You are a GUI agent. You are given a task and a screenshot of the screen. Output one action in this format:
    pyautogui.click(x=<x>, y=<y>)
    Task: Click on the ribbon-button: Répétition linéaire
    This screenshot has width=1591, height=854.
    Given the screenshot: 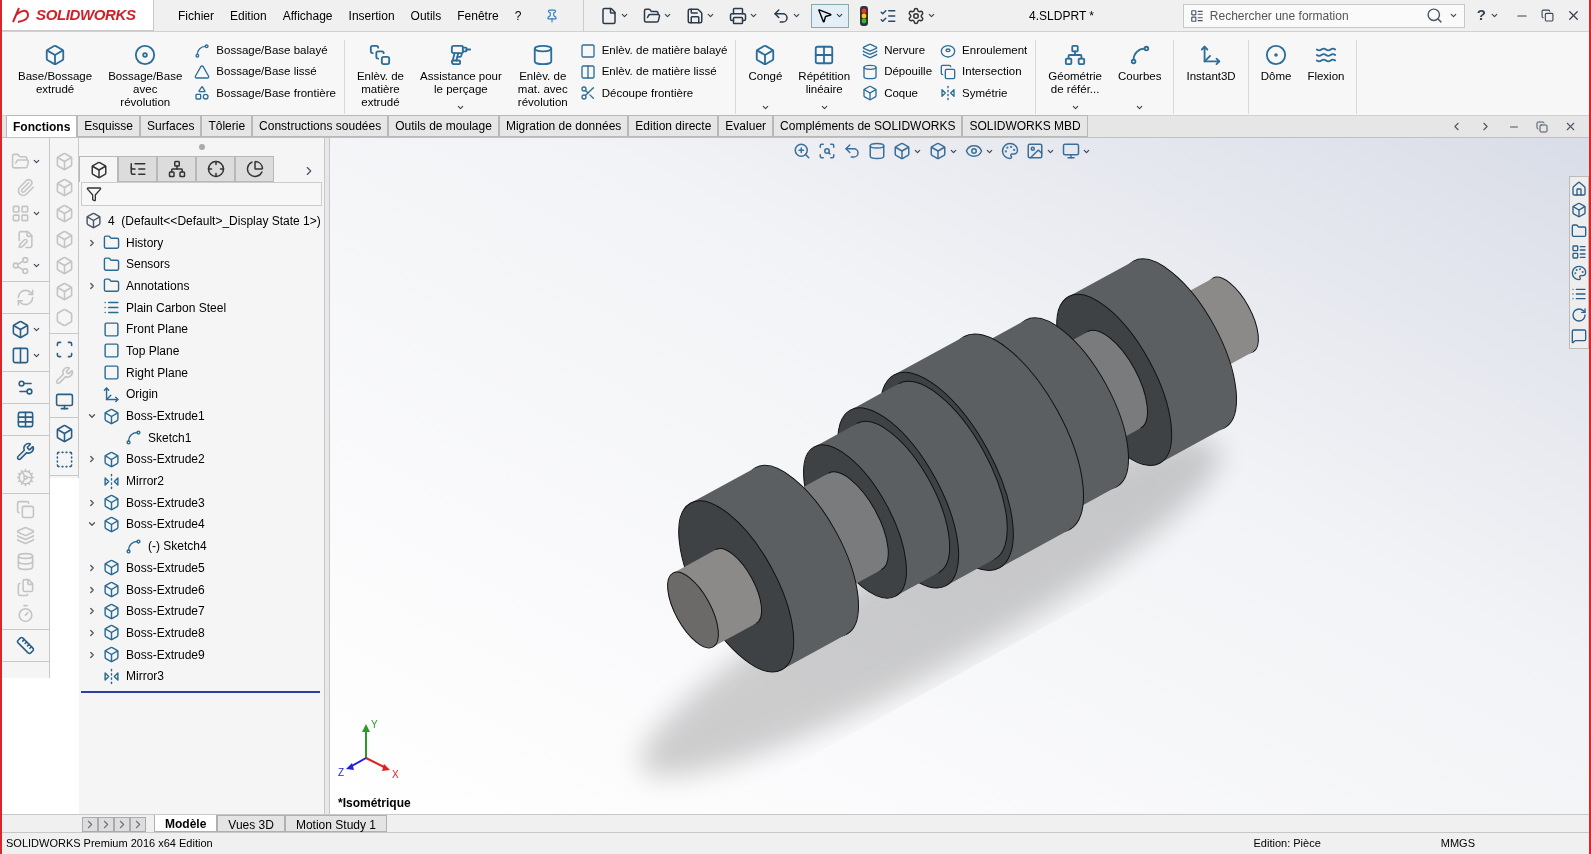 What is the action you would take?
    pyautogui.click(x=824, y=76)
    